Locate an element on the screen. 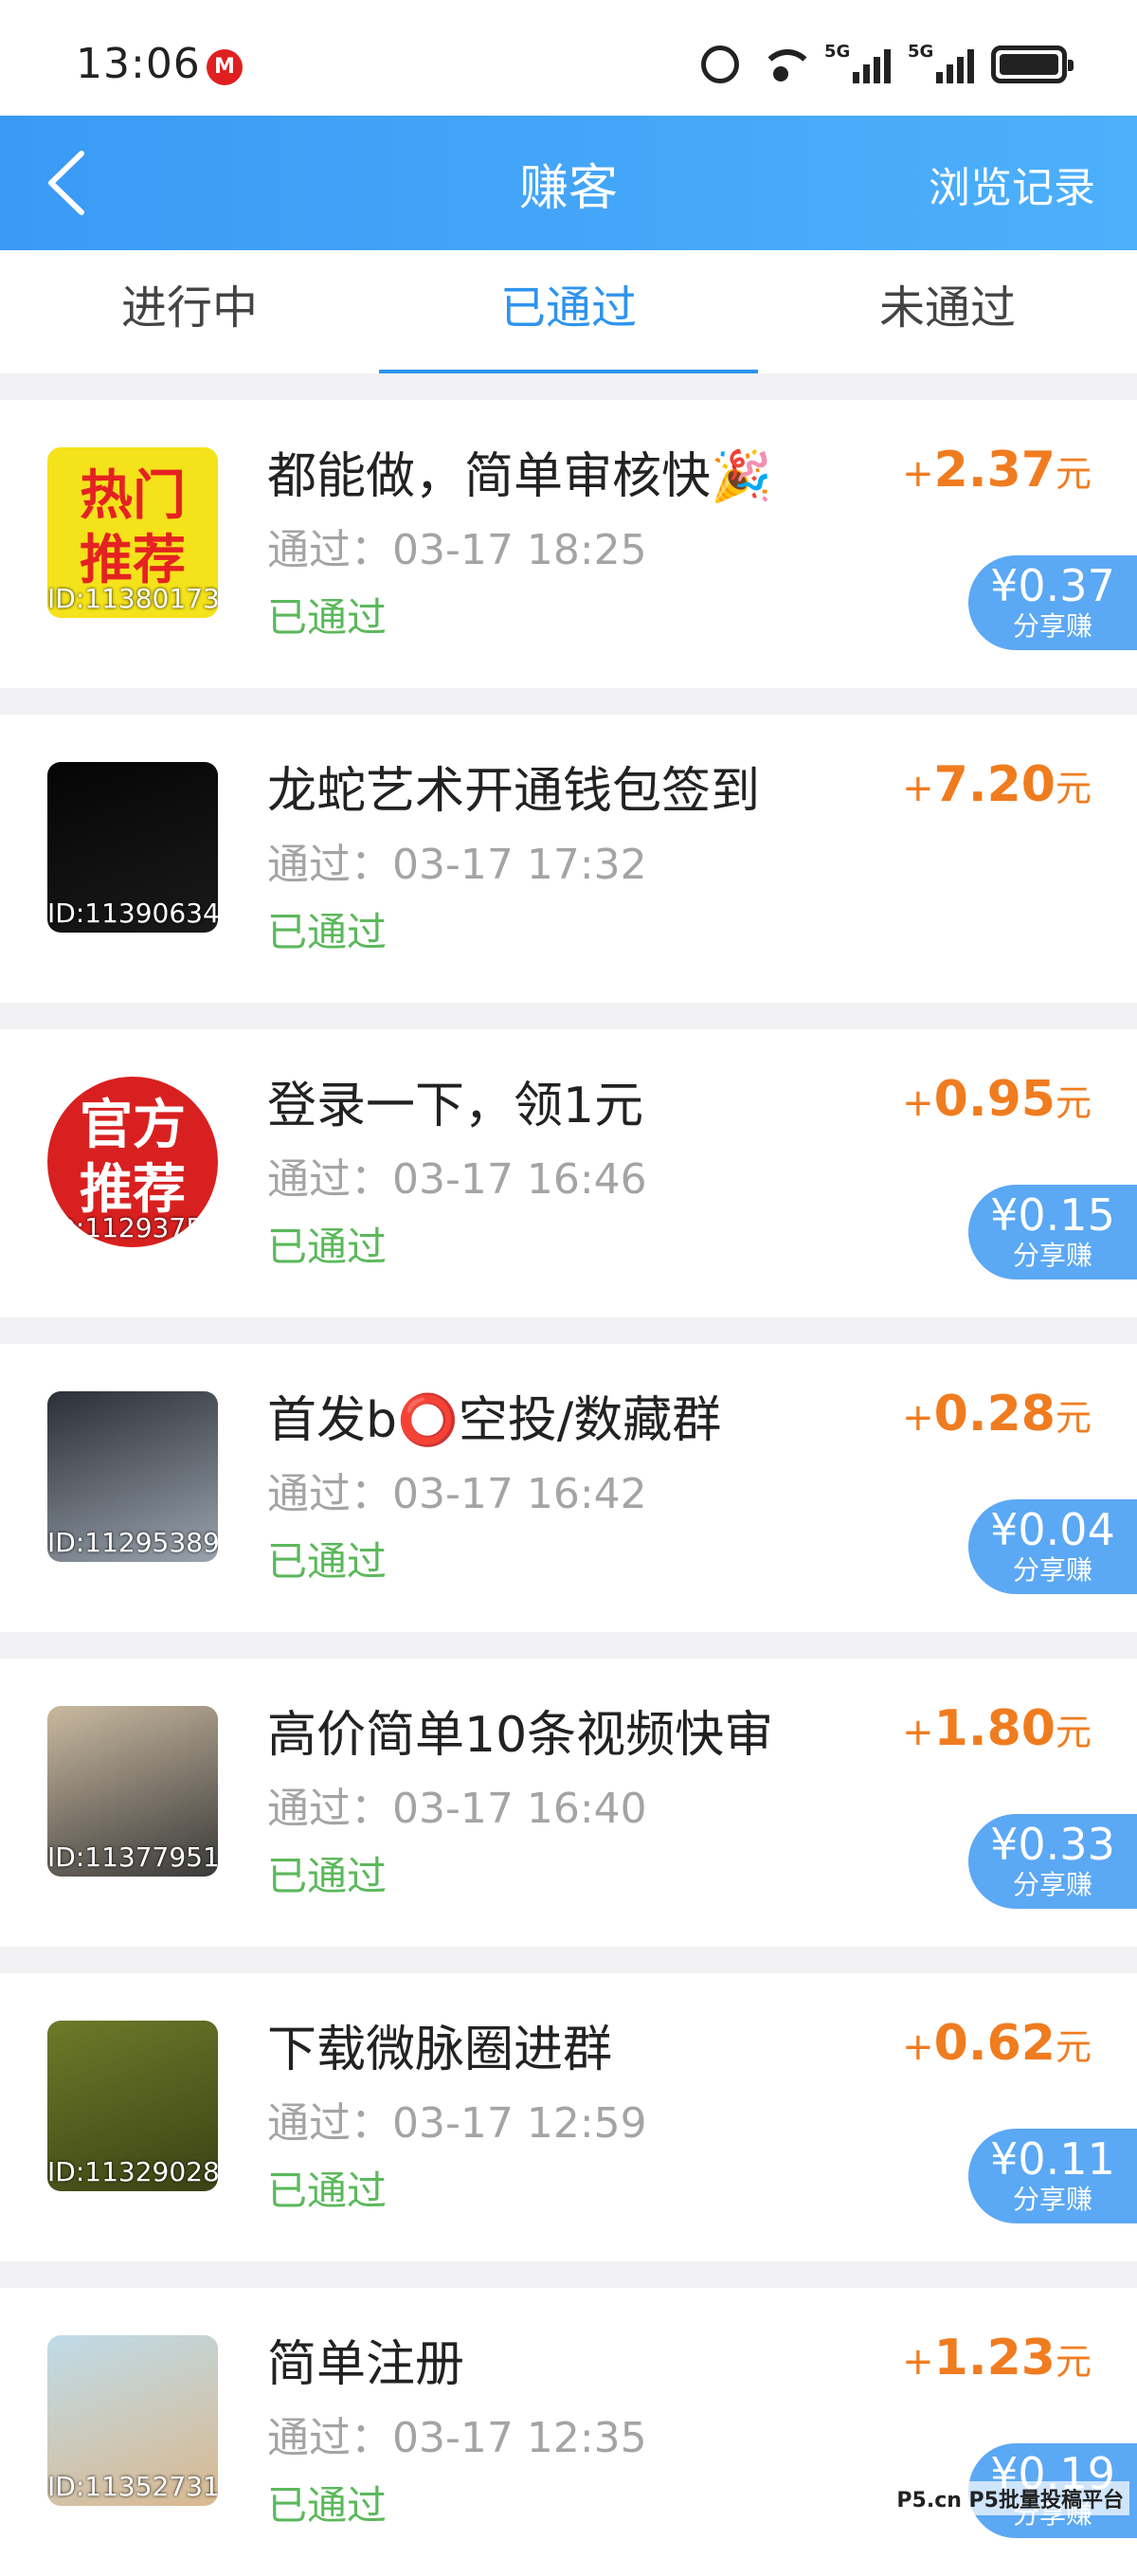 The image size is (1137, 2576). reward-amount: +0.62元 is located at coordinates (997, 2043).